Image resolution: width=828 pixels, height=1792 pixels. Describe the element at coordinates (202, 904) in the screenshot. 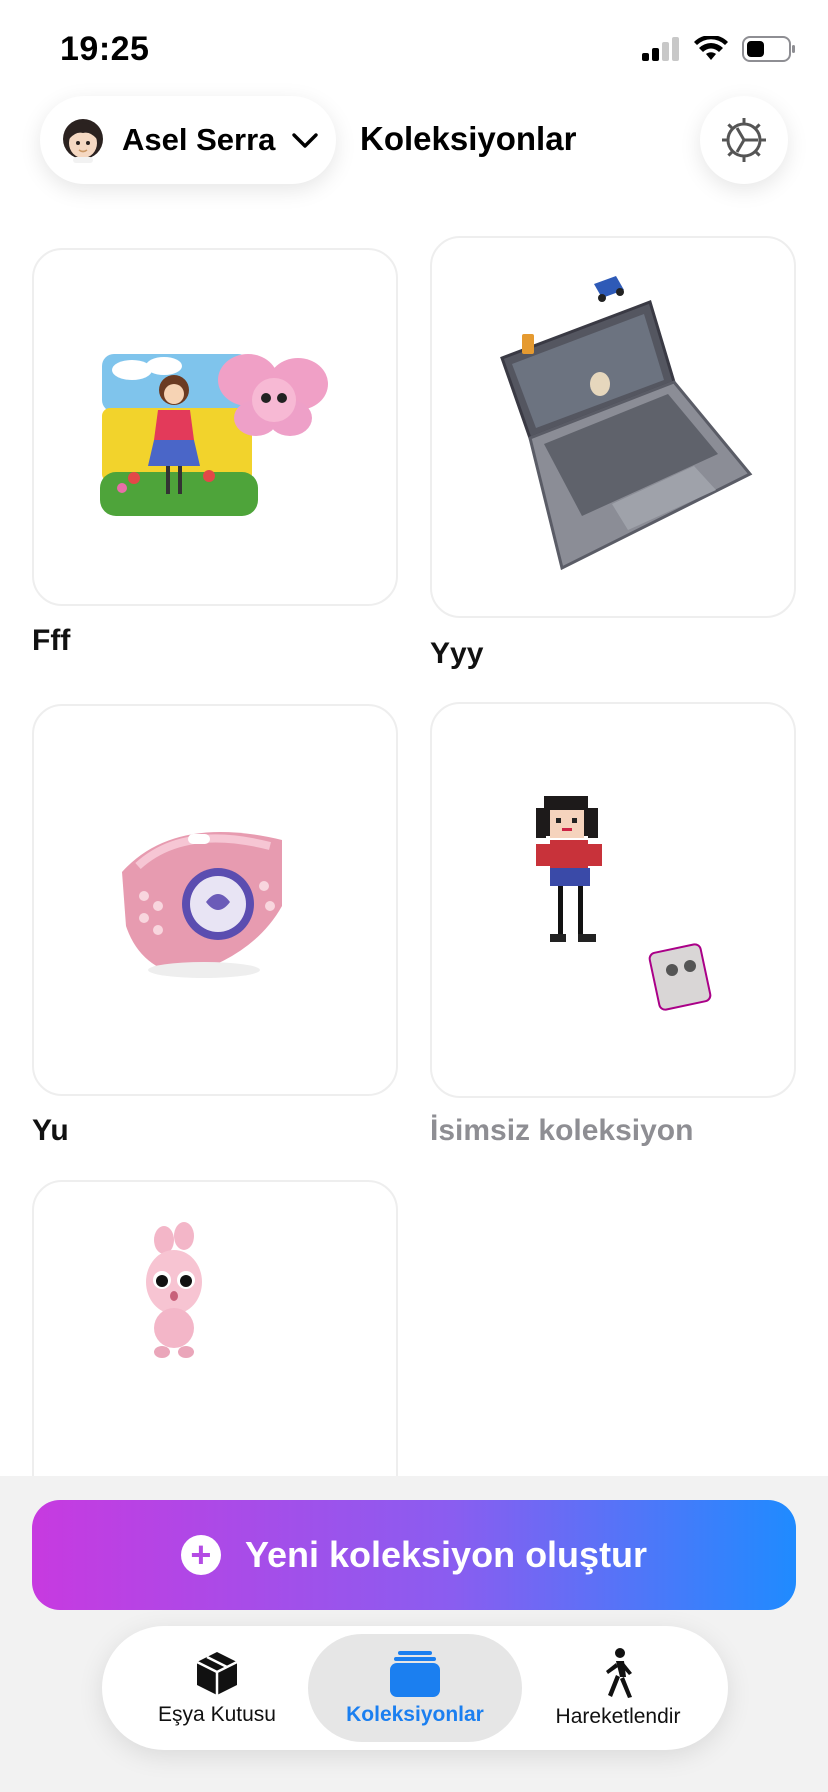

I see `pink-basket-thumbnail` at that location.